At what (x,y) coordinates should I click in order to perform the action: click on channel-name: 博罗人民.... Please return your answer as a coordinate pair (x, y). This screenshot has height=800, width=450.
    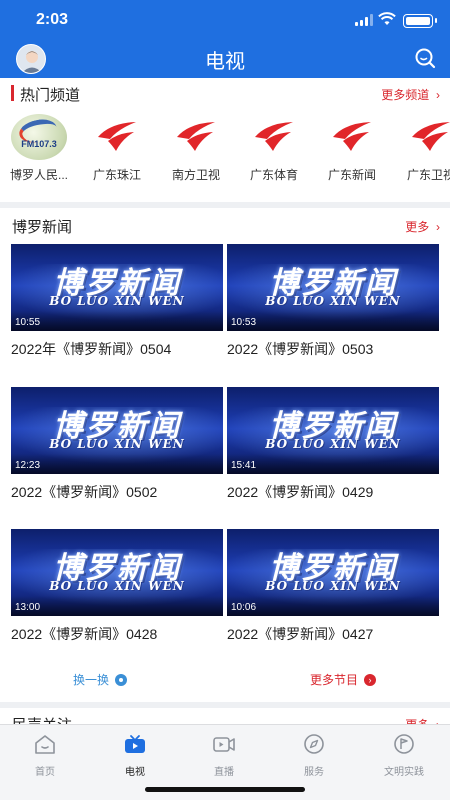
    Looking at the image, I should click on (38, 175).